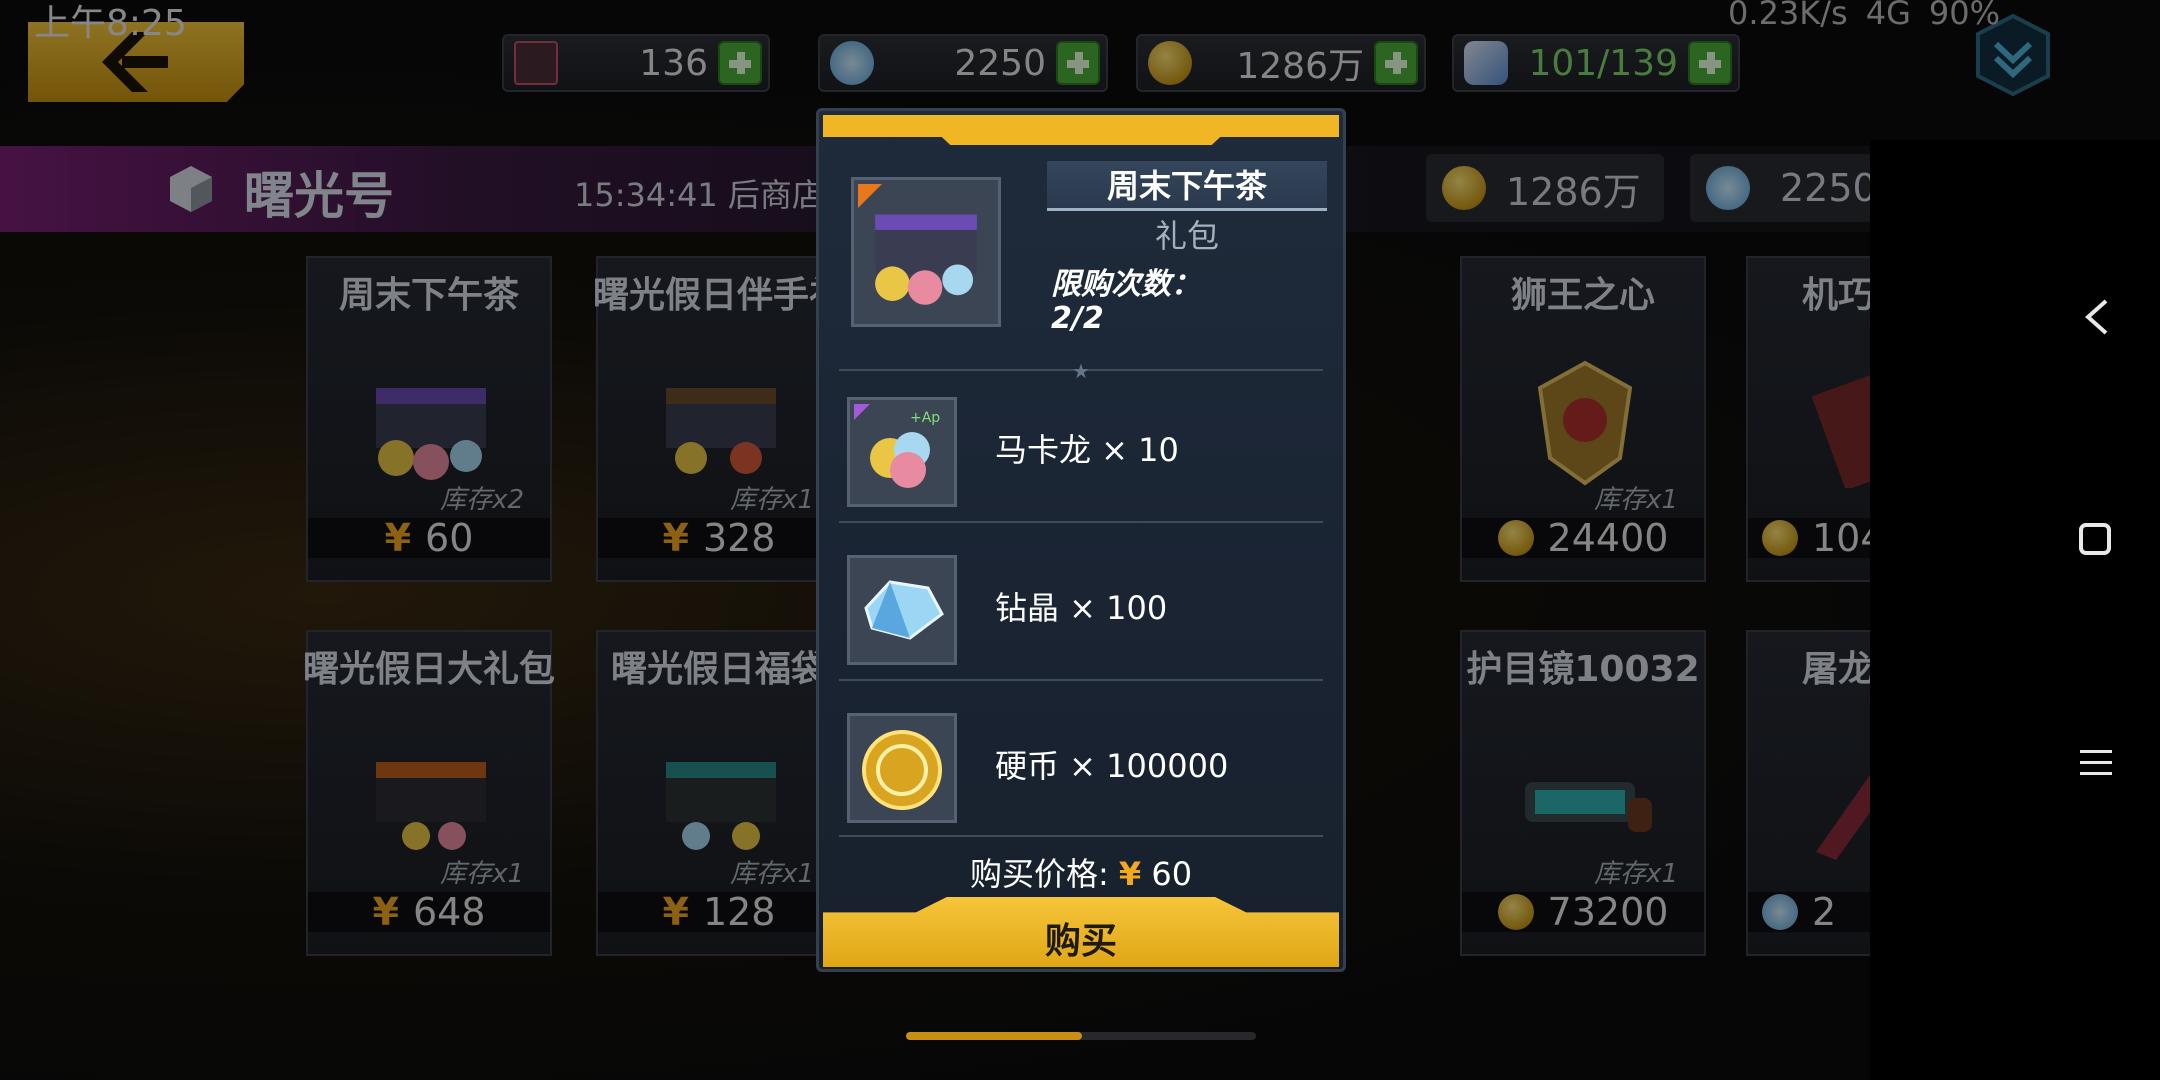 The width and height of the screenshot is (2160, 1080). Describe the element at coordinates (2015, 610) in the screenshot. I see `system-nav-bar` at that location.